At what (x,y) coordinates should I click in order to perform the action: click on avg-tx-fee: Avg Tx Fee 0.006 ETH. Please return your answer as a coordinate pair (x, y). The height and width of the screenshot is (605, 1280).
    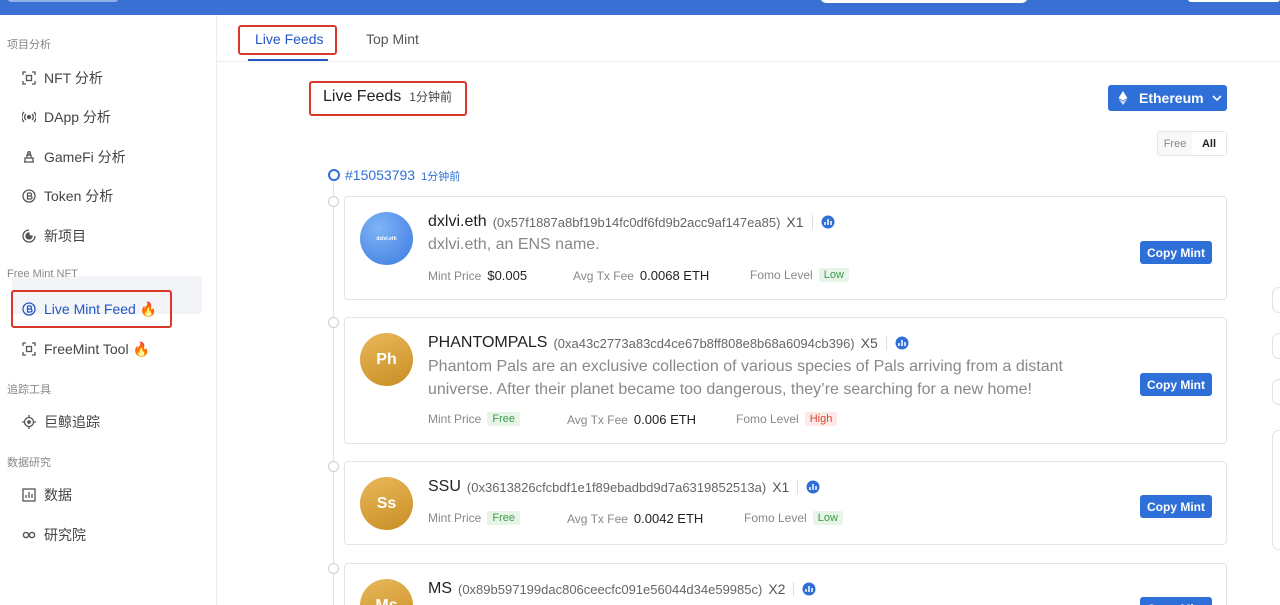
    Looking at the image, I should click on (631, 419).